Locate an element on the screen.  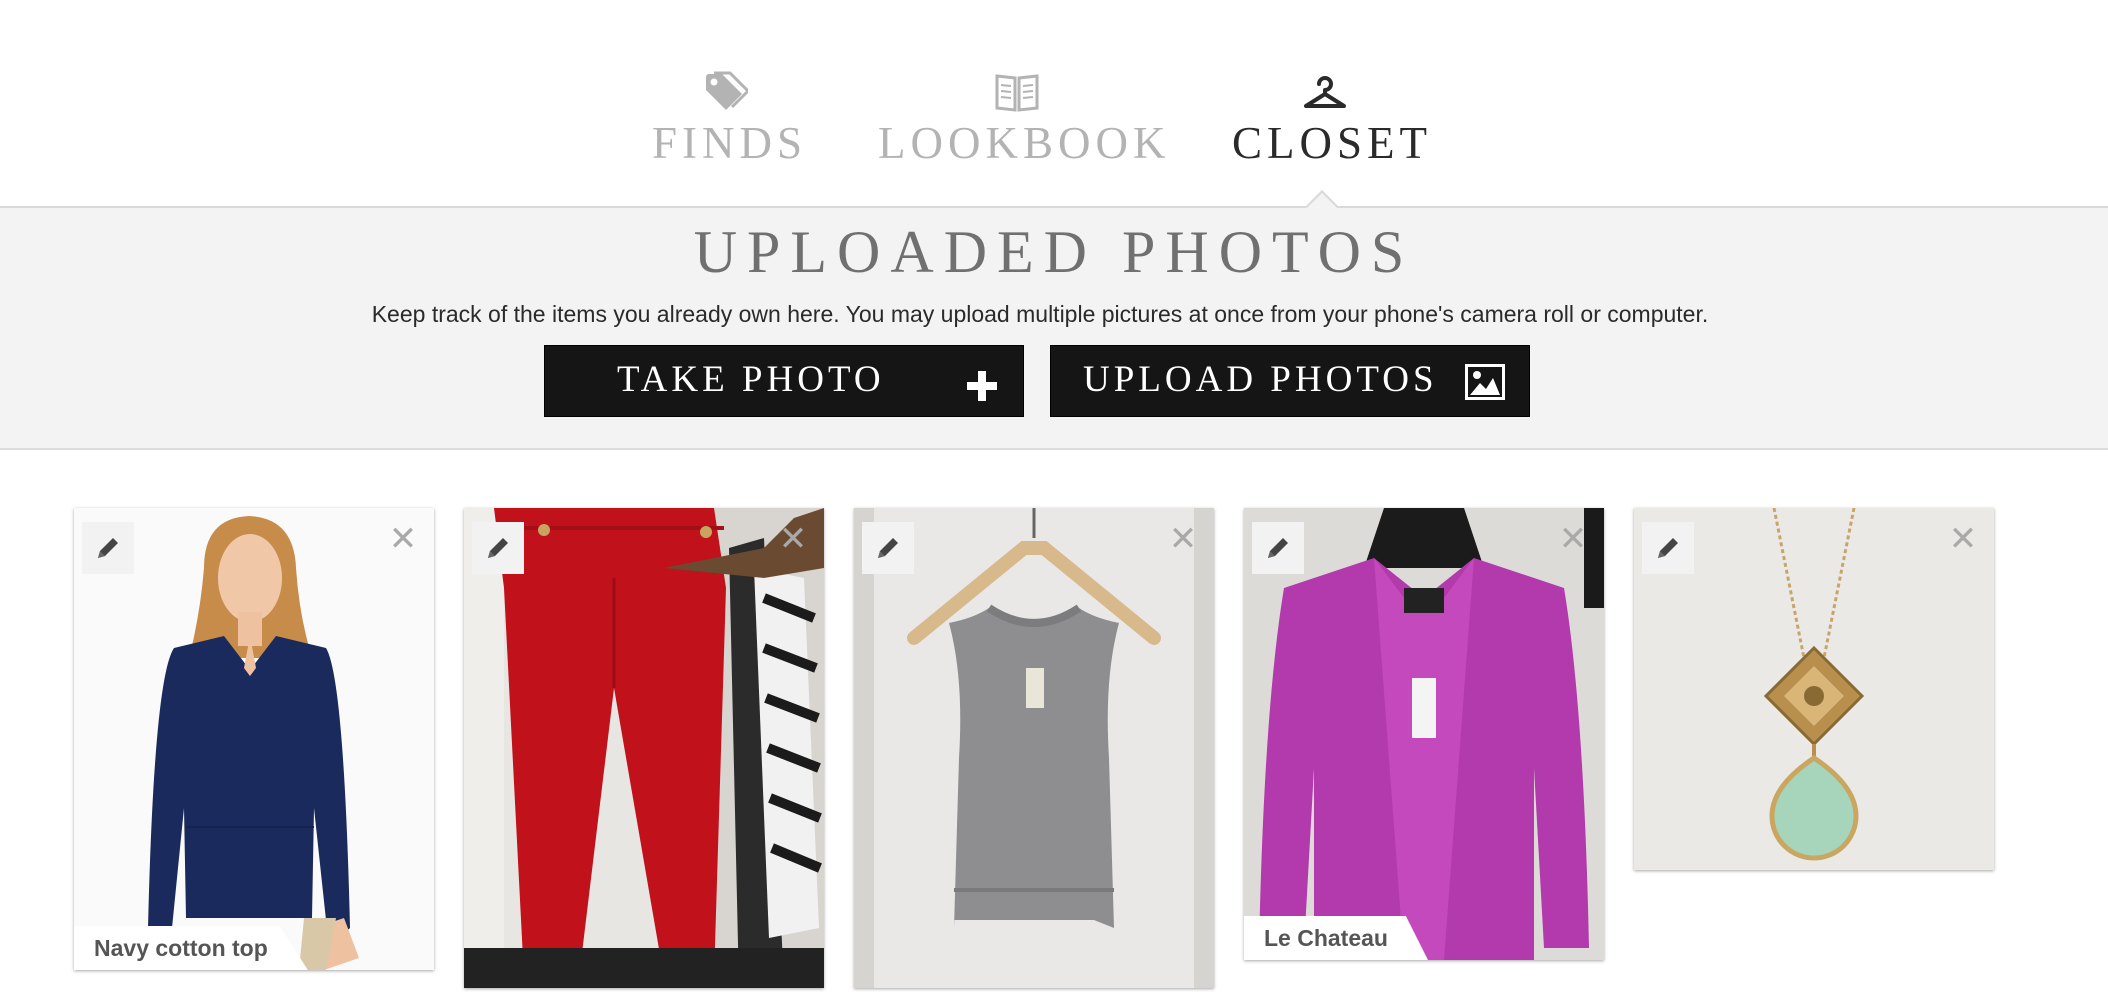
tab-finds: FINDS is located at coordinates (730, 119).